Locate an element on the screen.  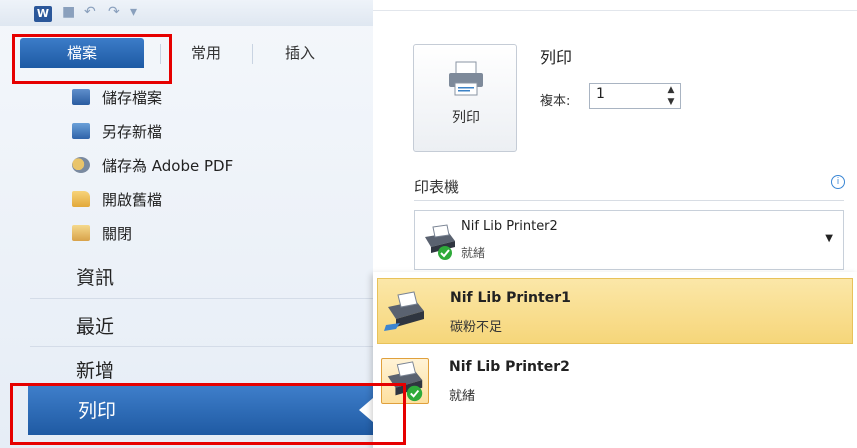
copies-label: 複本: is located at coordinates (555, 101).